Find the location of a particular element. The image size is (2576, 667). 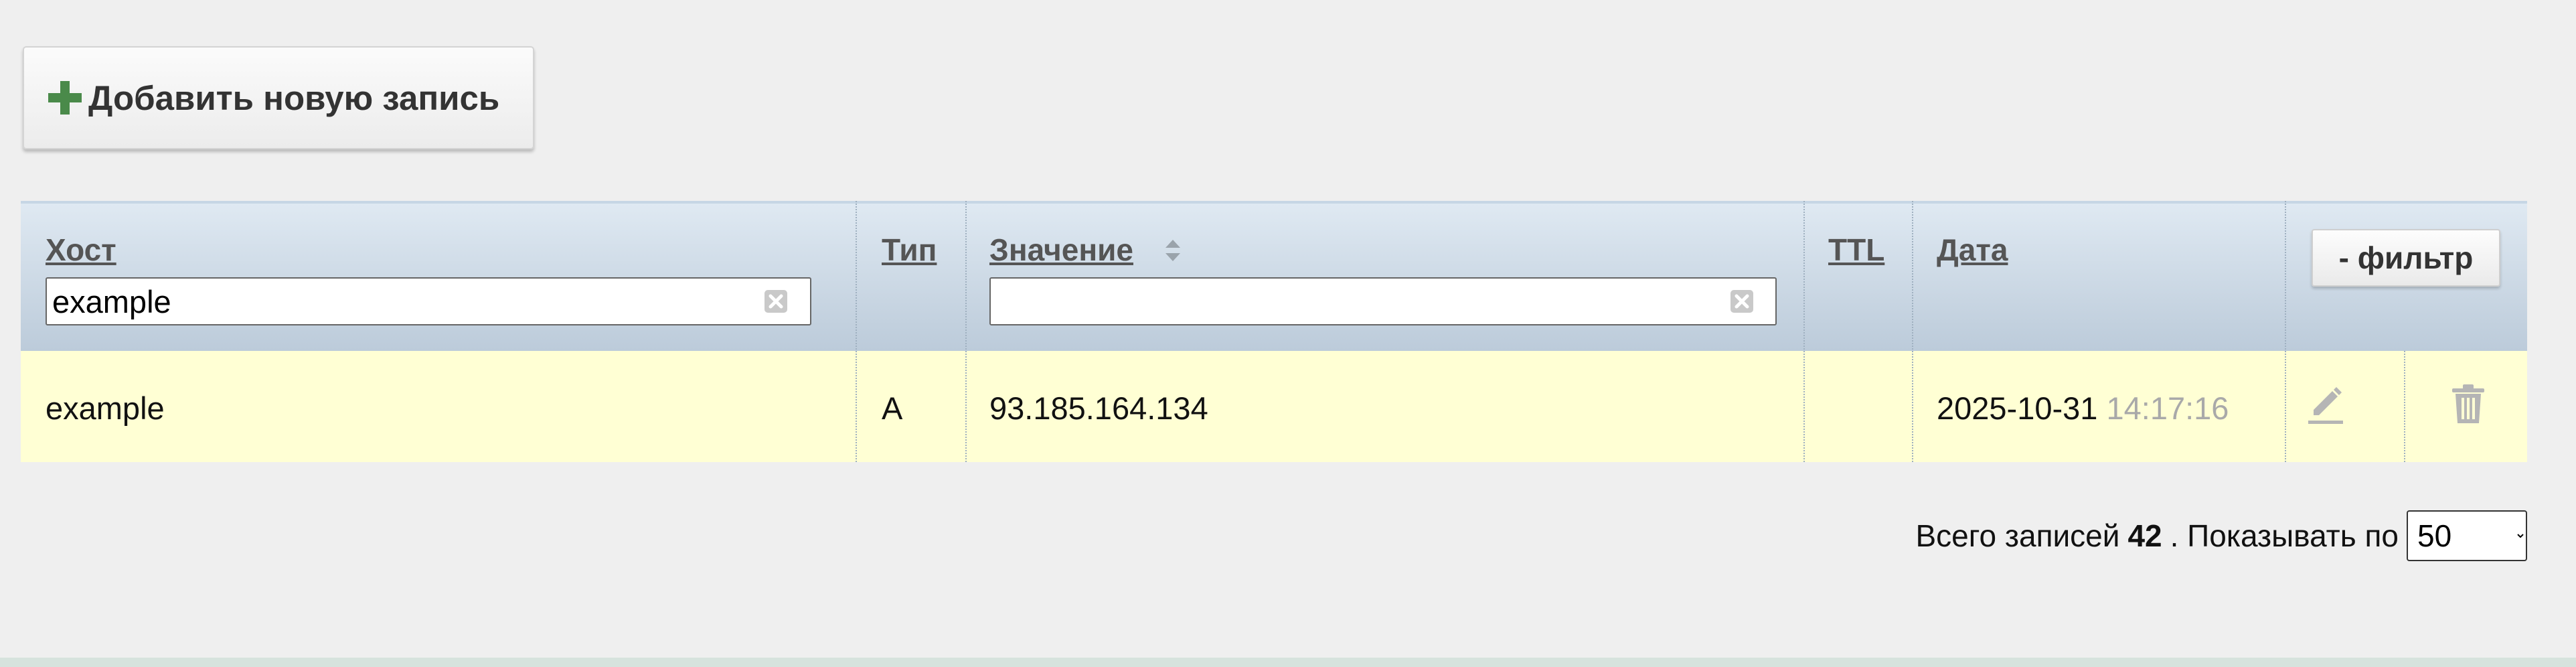

row-date-time: 14:17:16 is located at coordinates (2168, 408).